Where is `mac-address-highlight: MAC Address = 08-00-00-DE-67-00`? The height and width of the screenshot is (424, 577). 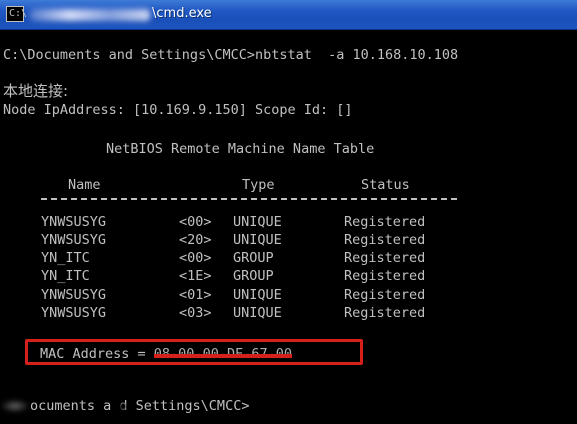
mac-address-highlight: MAC Address = 08-00-00-DE-67-00 is located at coordinates (194, 352).